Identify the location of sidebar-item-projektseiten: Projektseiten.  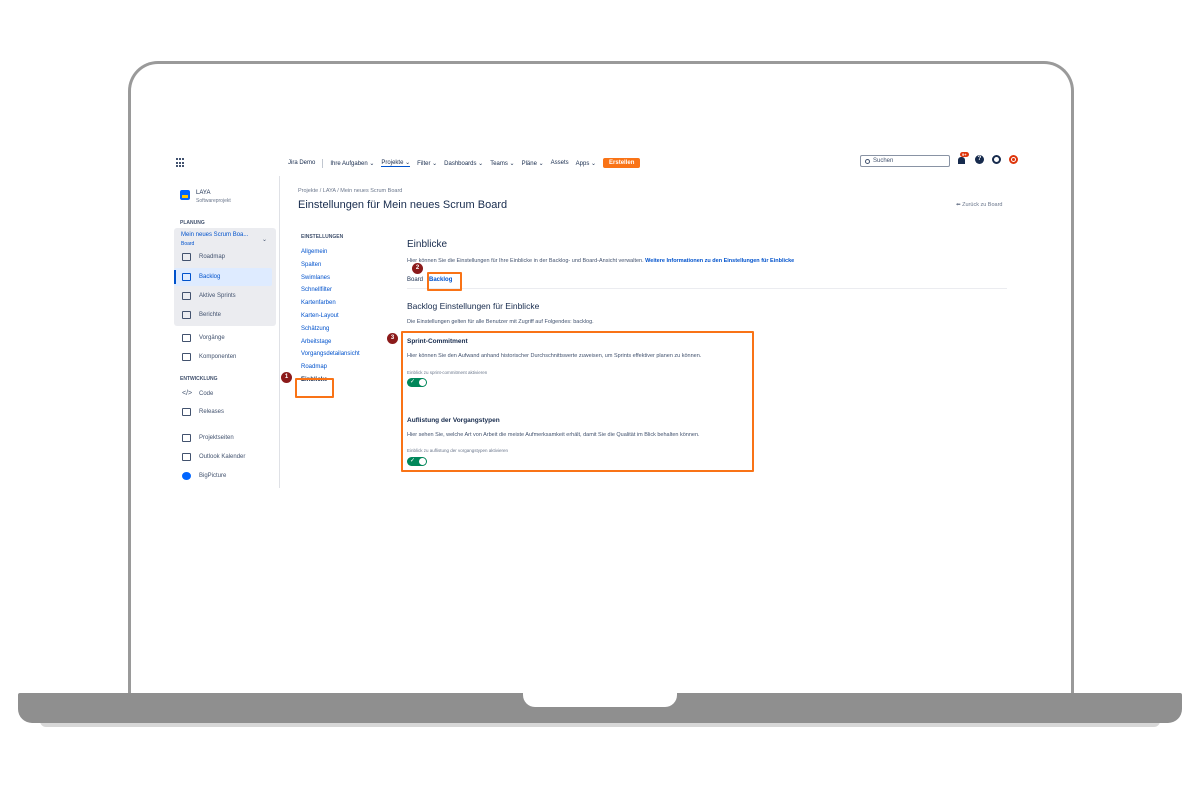
(208, 438).